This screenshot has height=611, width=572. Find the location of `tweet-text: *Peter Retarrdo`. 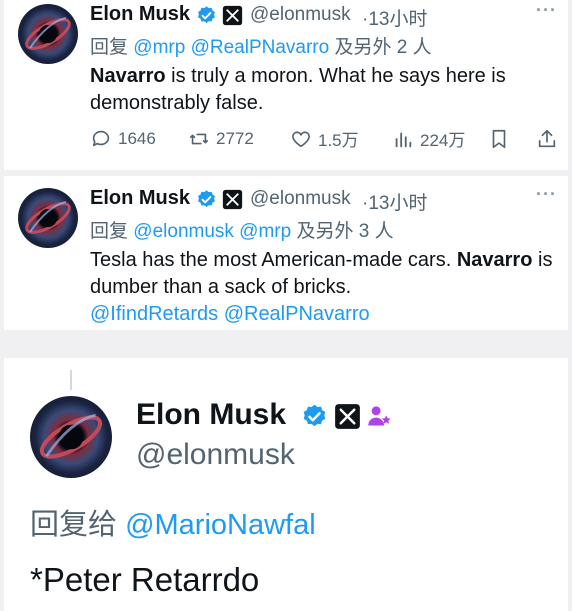

tweet-text: *Peter Retarrdo is located at coordinates (145, 579).